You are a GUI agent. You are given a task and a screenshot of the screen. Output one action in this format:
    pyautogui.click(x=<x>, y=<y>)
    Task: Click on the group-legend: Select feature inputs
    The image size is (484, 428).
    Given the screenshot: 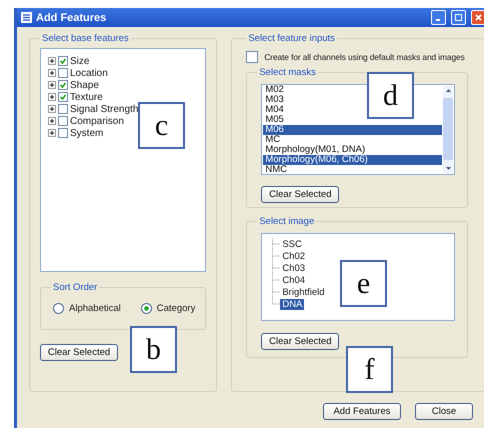 What is the action you would take?
    pyautogui.click(x=291, y=38)
    